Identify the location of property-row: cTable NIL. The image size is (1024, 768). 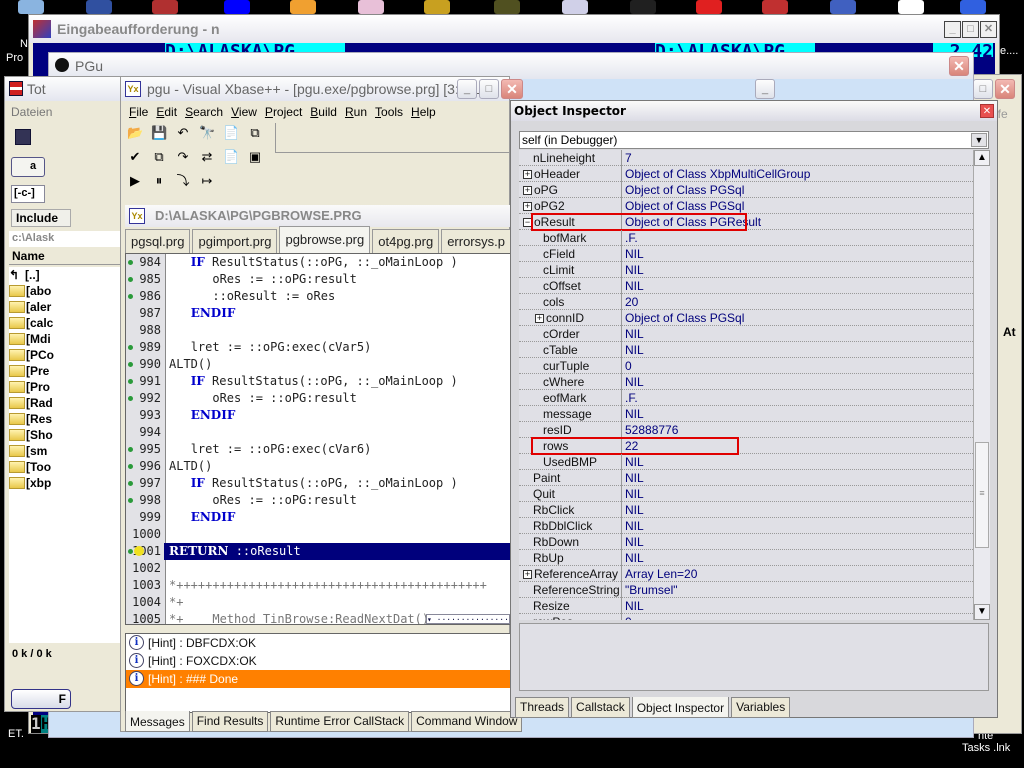
(746, 350).